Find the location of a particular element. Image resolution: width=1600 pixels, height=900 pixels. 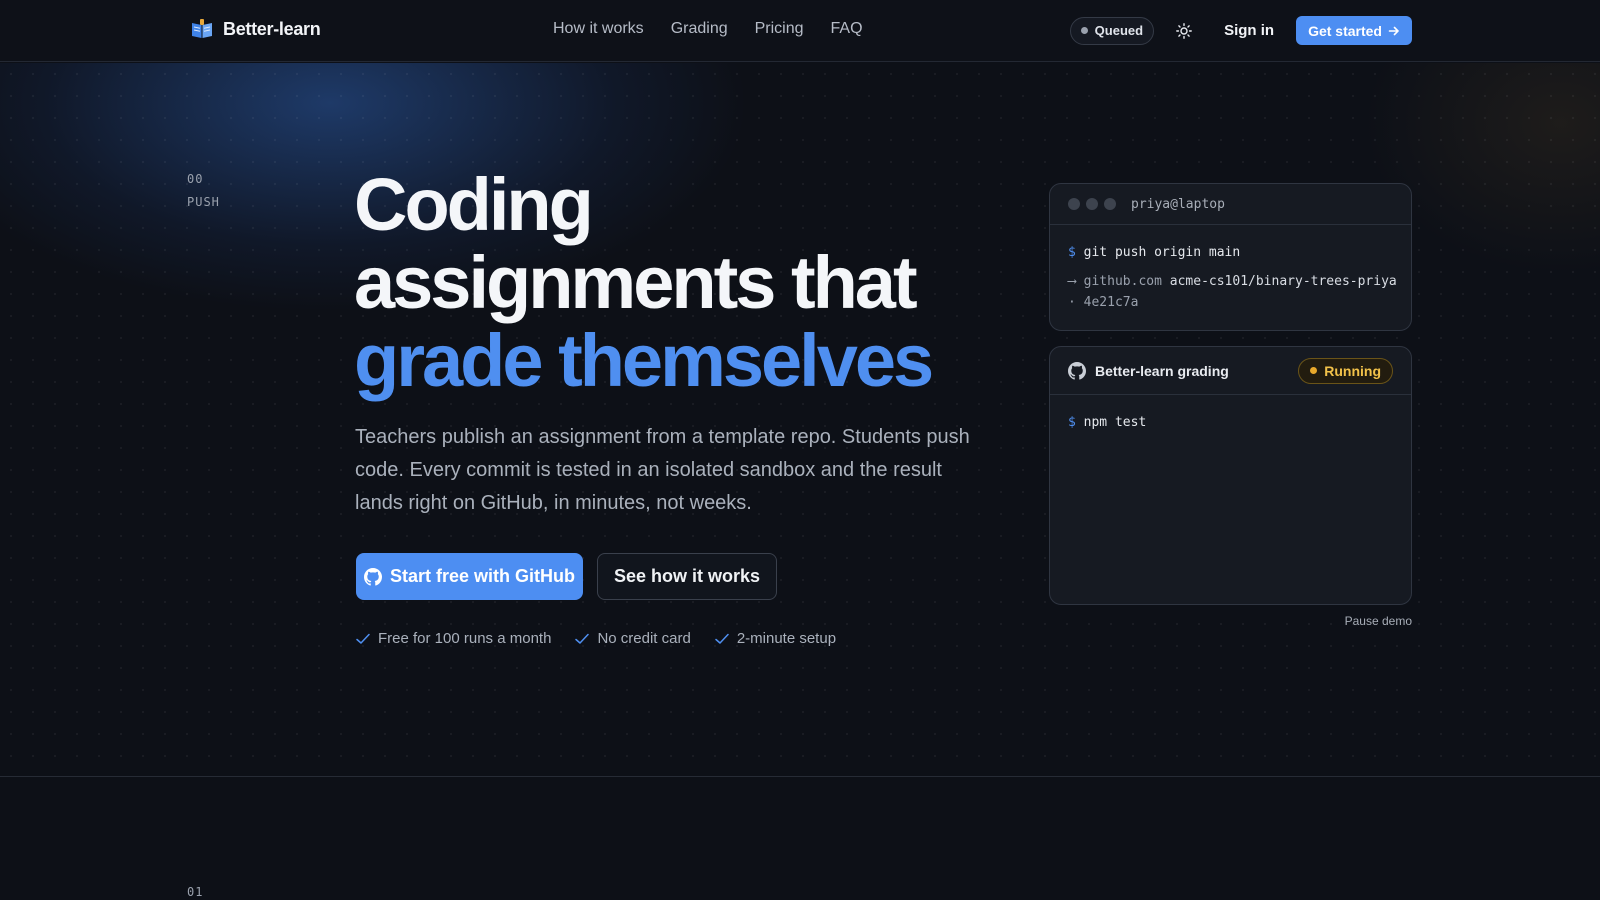

terminal-command: git push origin main is located at coordinates (1162, 252).